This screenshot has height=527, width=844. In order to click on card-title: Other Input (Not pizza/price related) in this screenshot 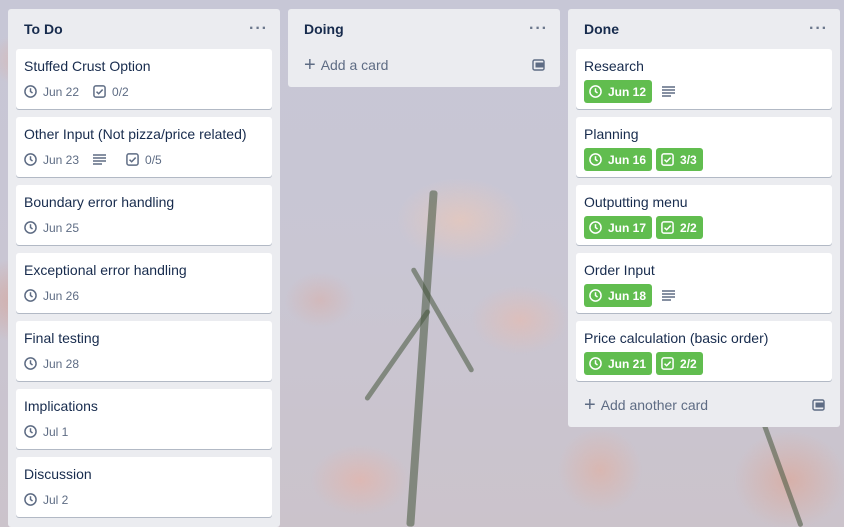, I will do `click(135, 134)`.